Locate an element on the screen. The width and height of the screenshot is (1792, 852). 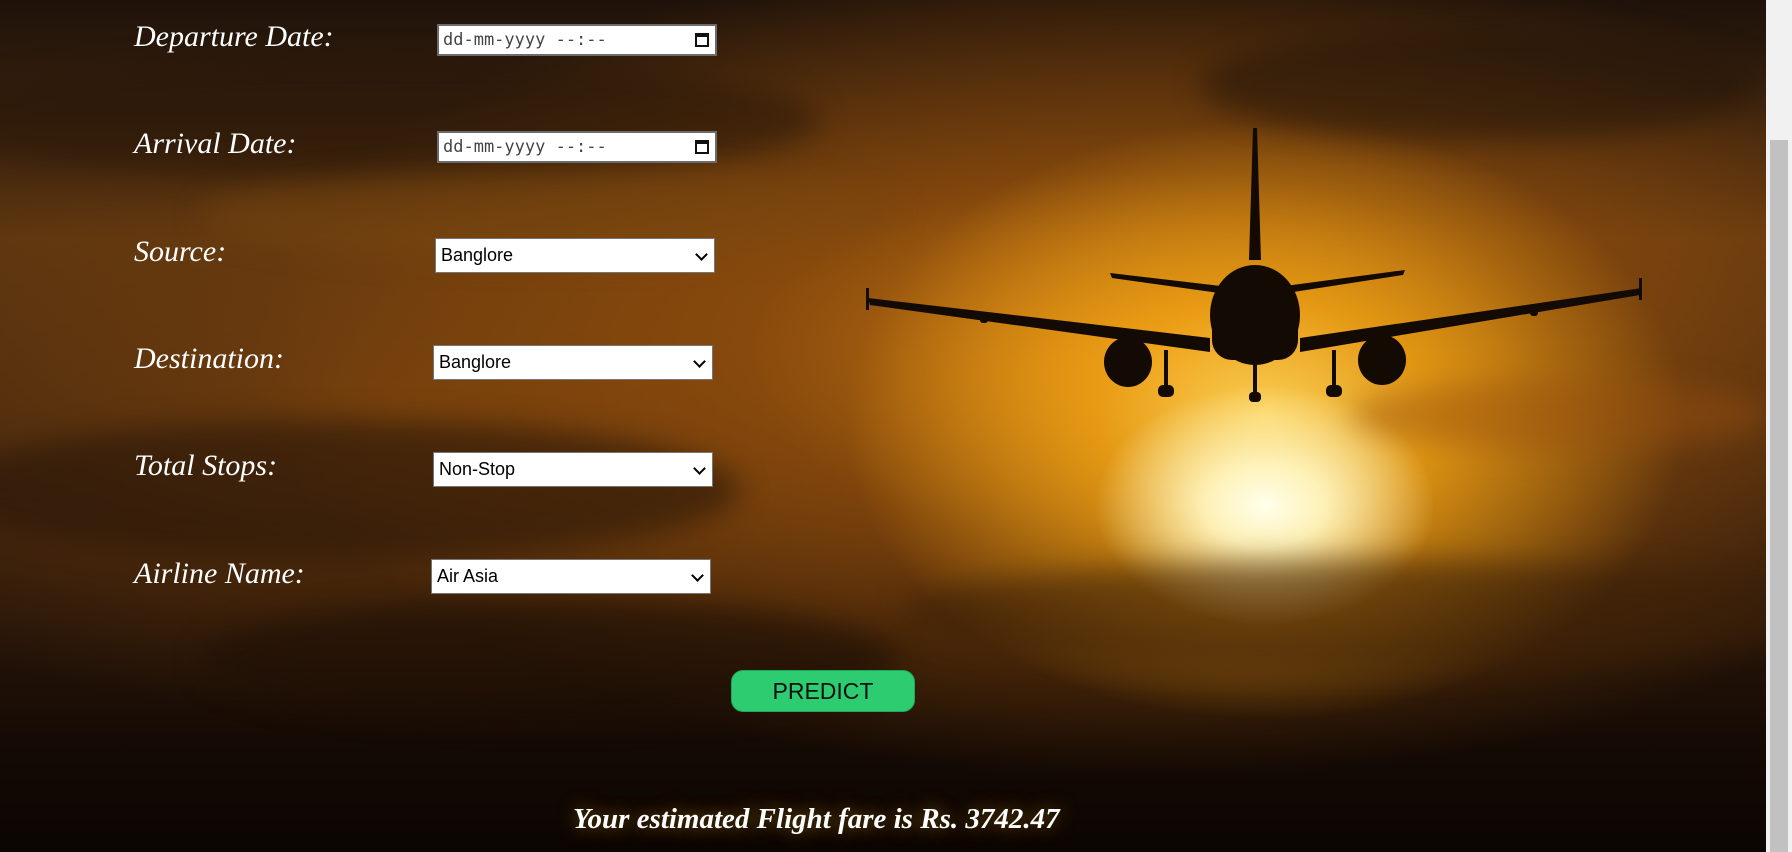
scrollbar-thumb is located at coordinates (1779, 496).